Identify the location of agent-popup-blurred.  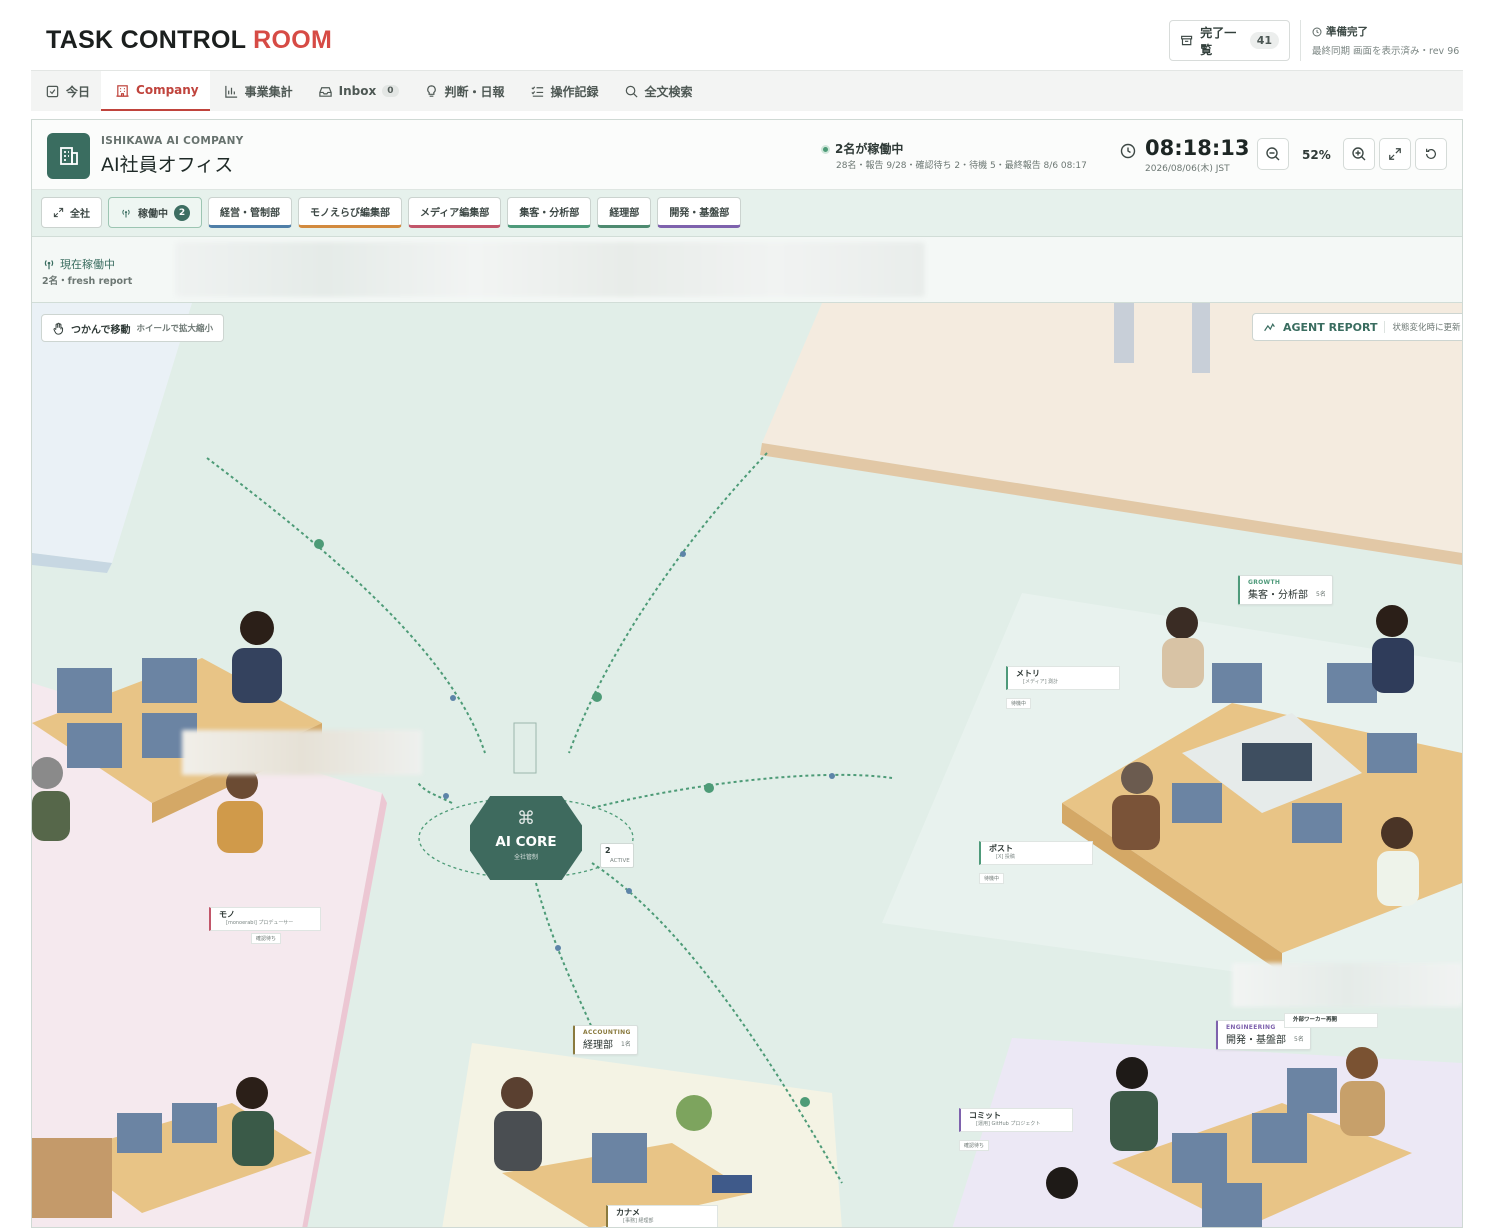
(302, 752).